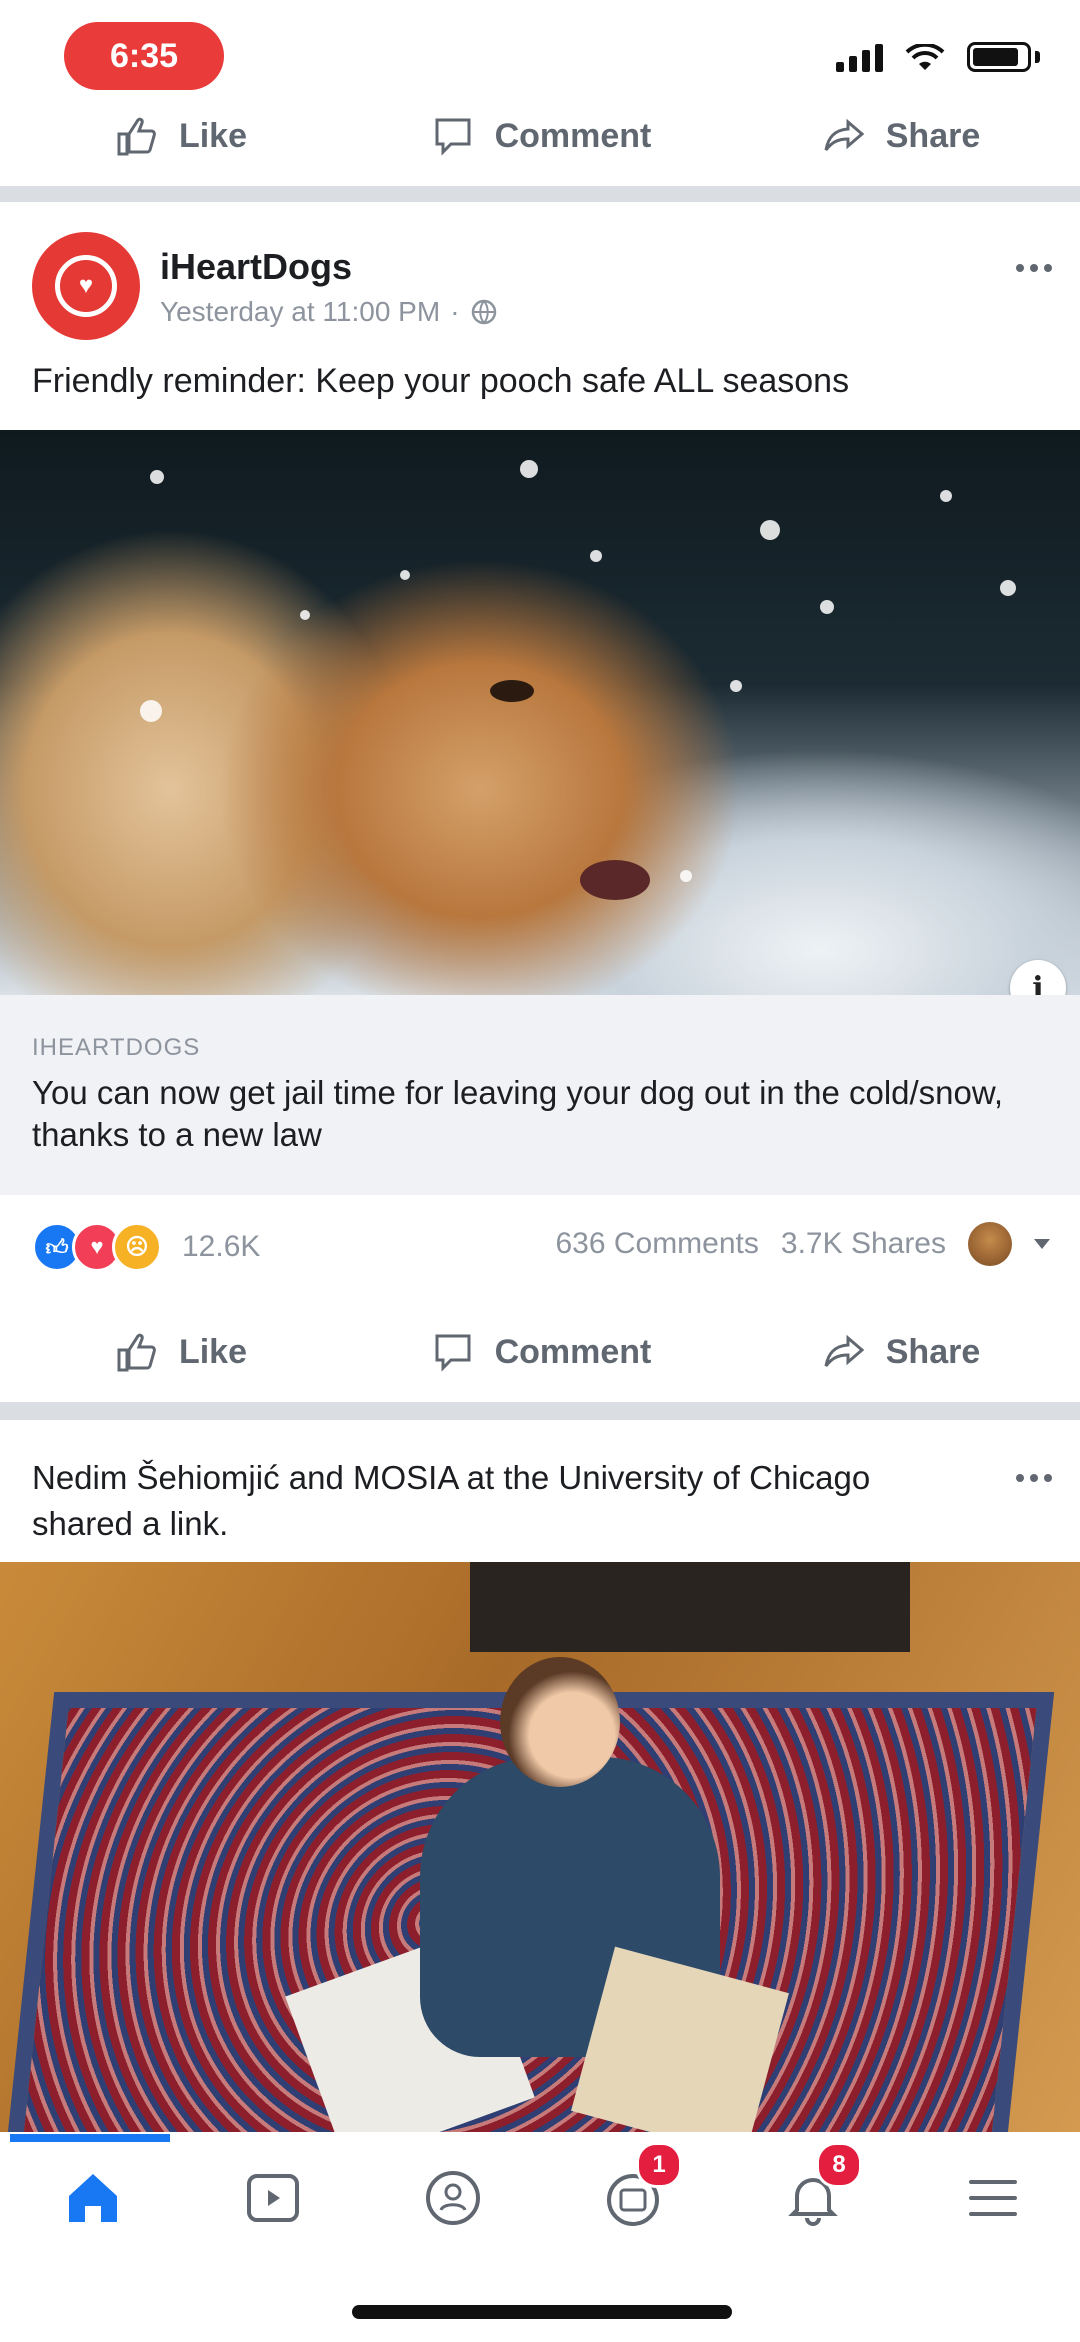 The image size is (1080, 2342). I want to click on battery-tip, so click(1037, 57).